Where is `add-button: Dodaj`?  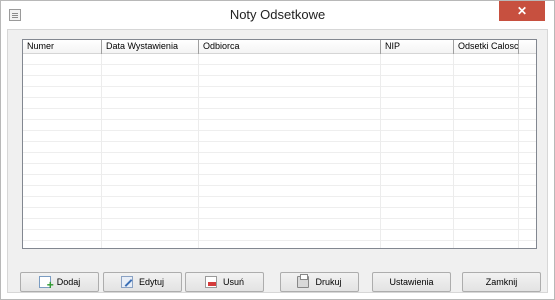 add-button: Dodaj is located at coordinates (59, 282).